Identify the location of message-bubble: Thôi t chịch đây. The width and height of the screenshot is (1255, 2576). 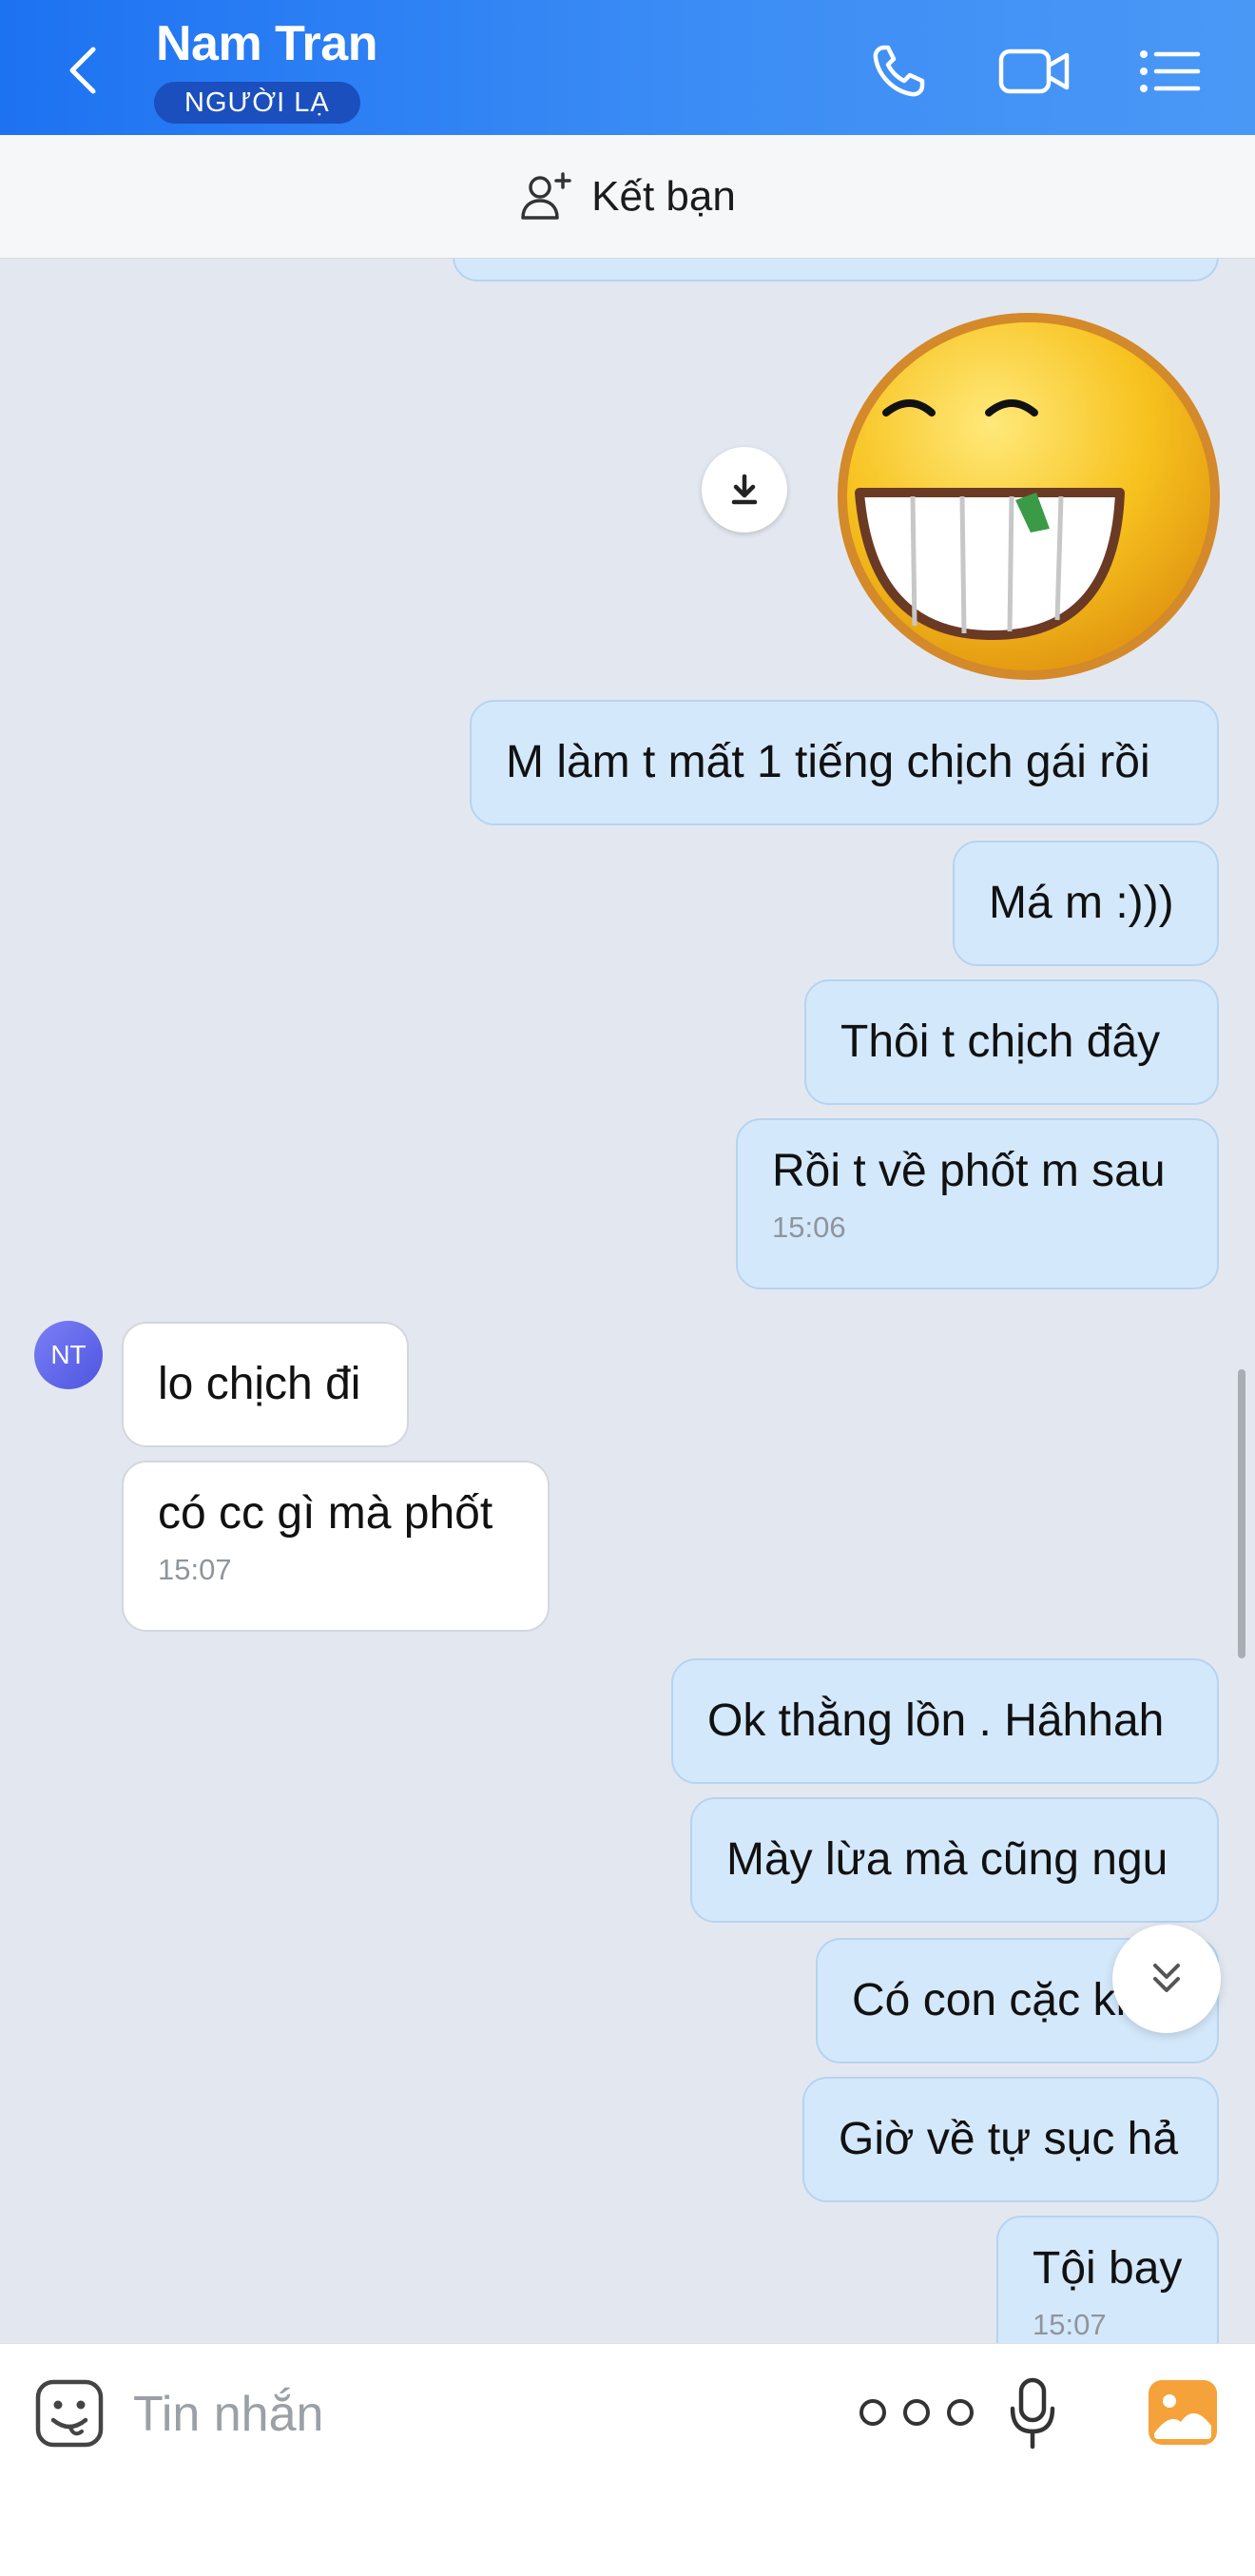
(1011, 1042).